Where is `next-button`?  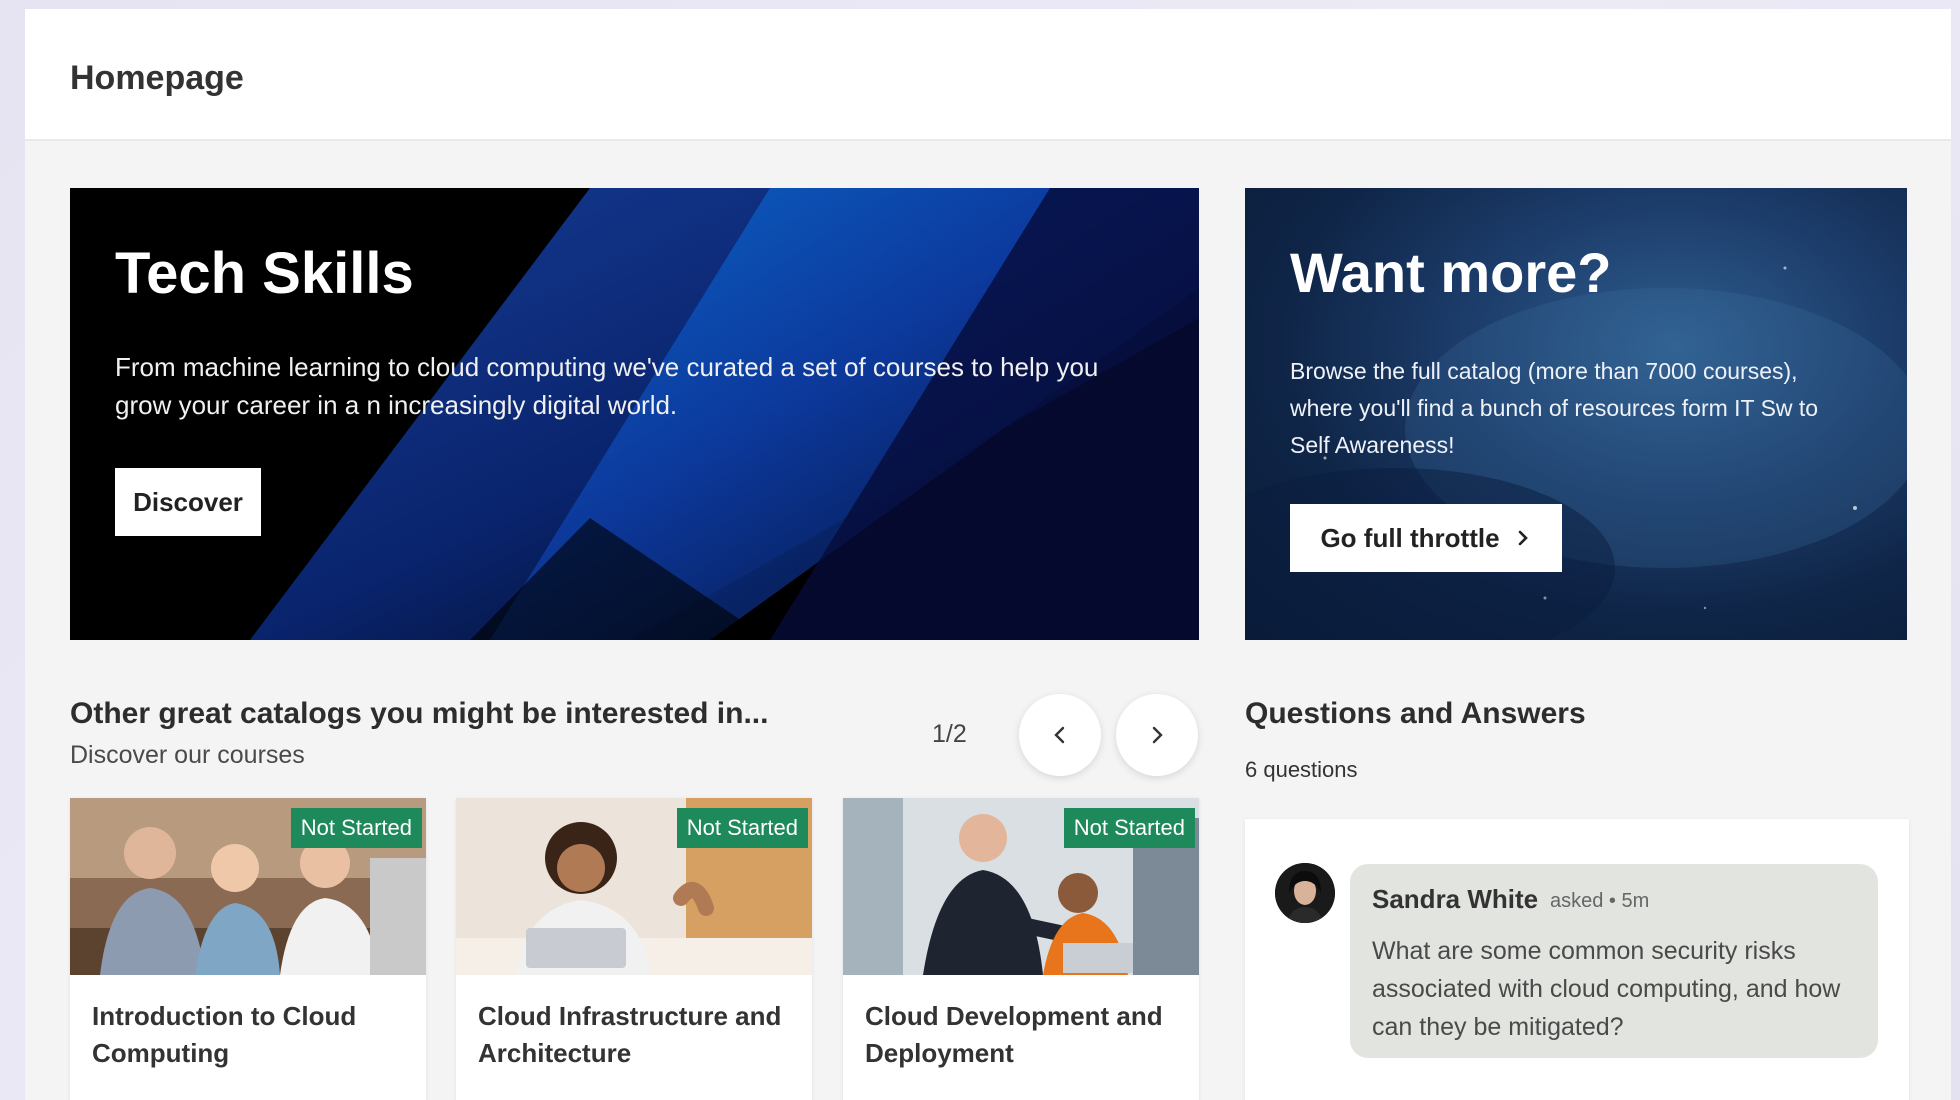 next-button is located at coordinates (1157, 735).